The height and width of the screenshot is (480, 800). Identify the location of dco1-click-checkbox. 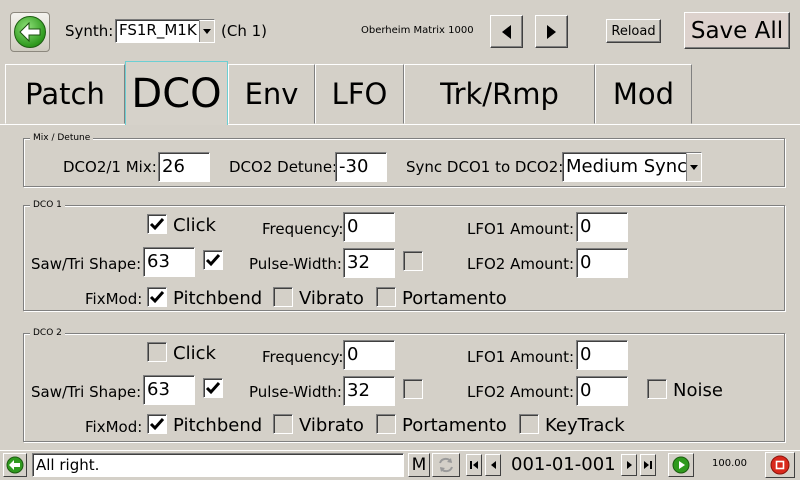
(157, 224).